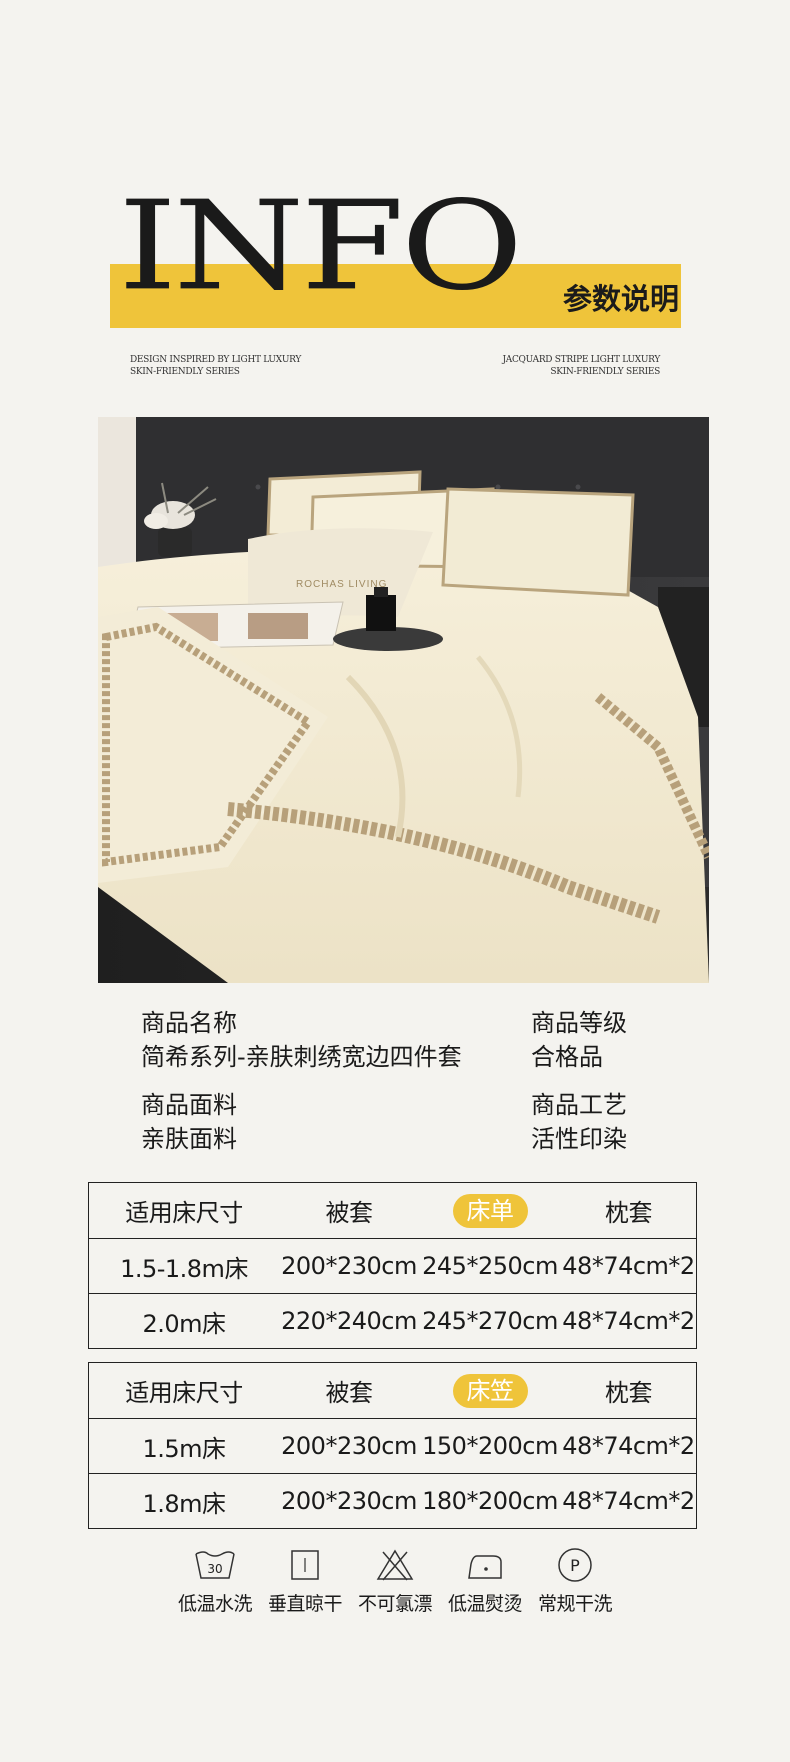 This screenshot has width=790, height=1762. Describe the element at coordinates (392, 1210) in the screenshot. I see `table-header-row: 适用床尺寸 被套 床单 枕套` at that location.